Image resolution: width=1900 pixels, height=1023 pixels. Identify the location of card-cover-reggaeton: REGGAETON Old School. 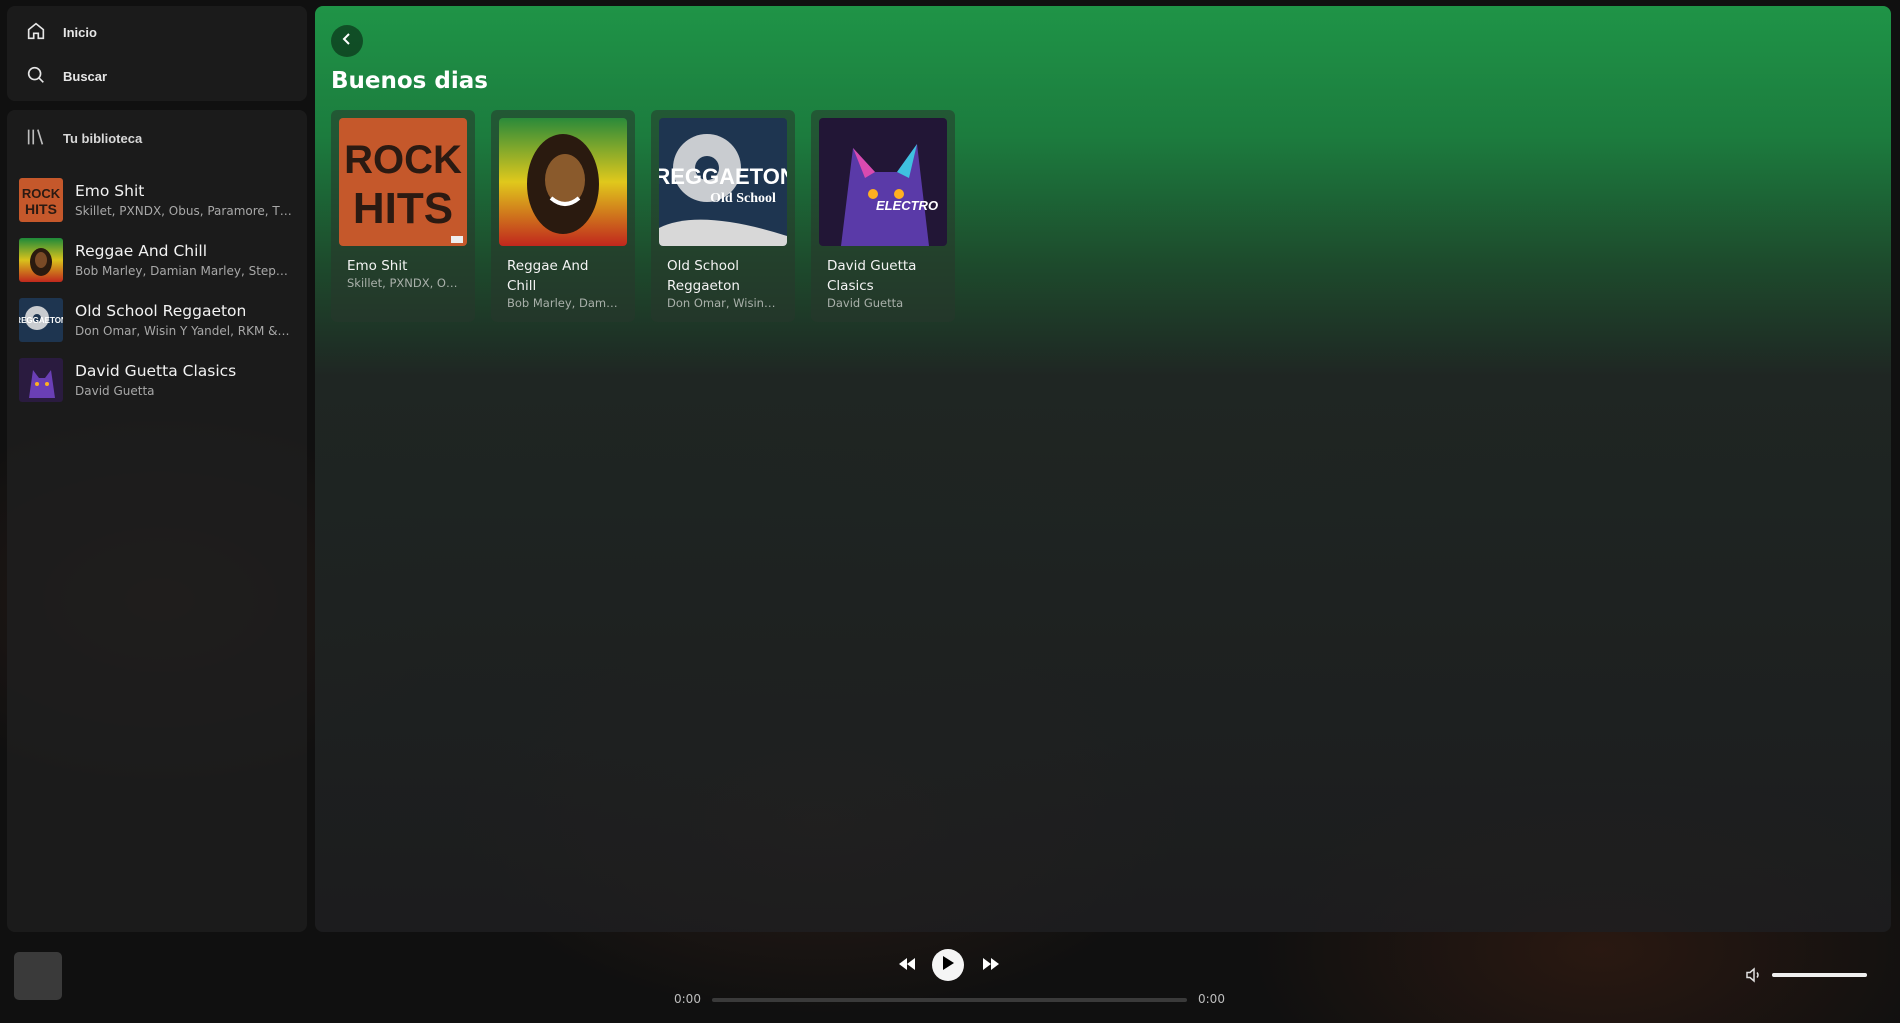
(723, 182).